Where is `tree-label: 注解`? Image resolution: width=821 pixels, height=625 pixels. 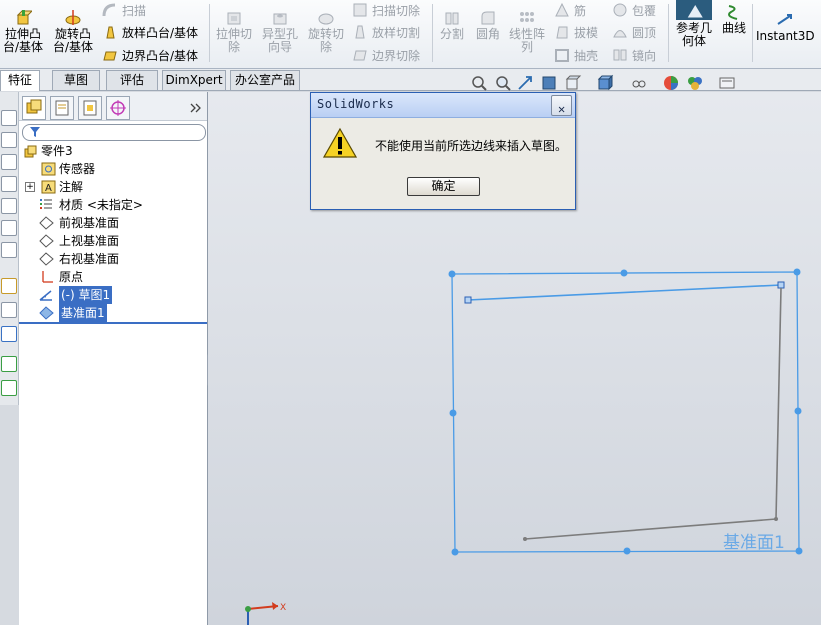 tree-label: 注解 is located at coordinates (71, 187).